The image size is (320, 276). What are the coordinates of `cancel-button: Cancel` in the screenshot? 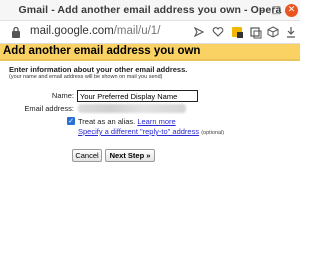 It's located at (87, 155).